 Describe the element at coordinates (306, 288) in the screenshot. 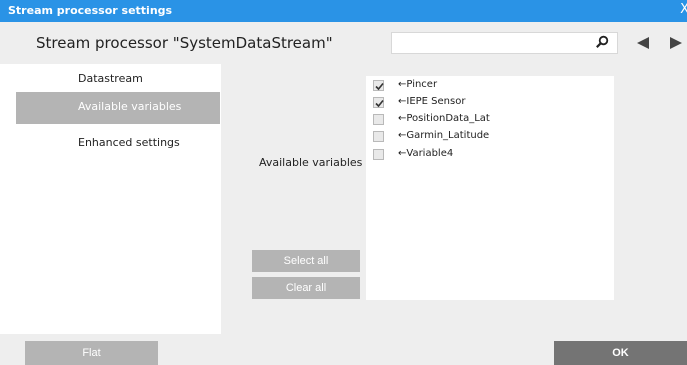

I see `clear-all-button: Clear all` at that location.